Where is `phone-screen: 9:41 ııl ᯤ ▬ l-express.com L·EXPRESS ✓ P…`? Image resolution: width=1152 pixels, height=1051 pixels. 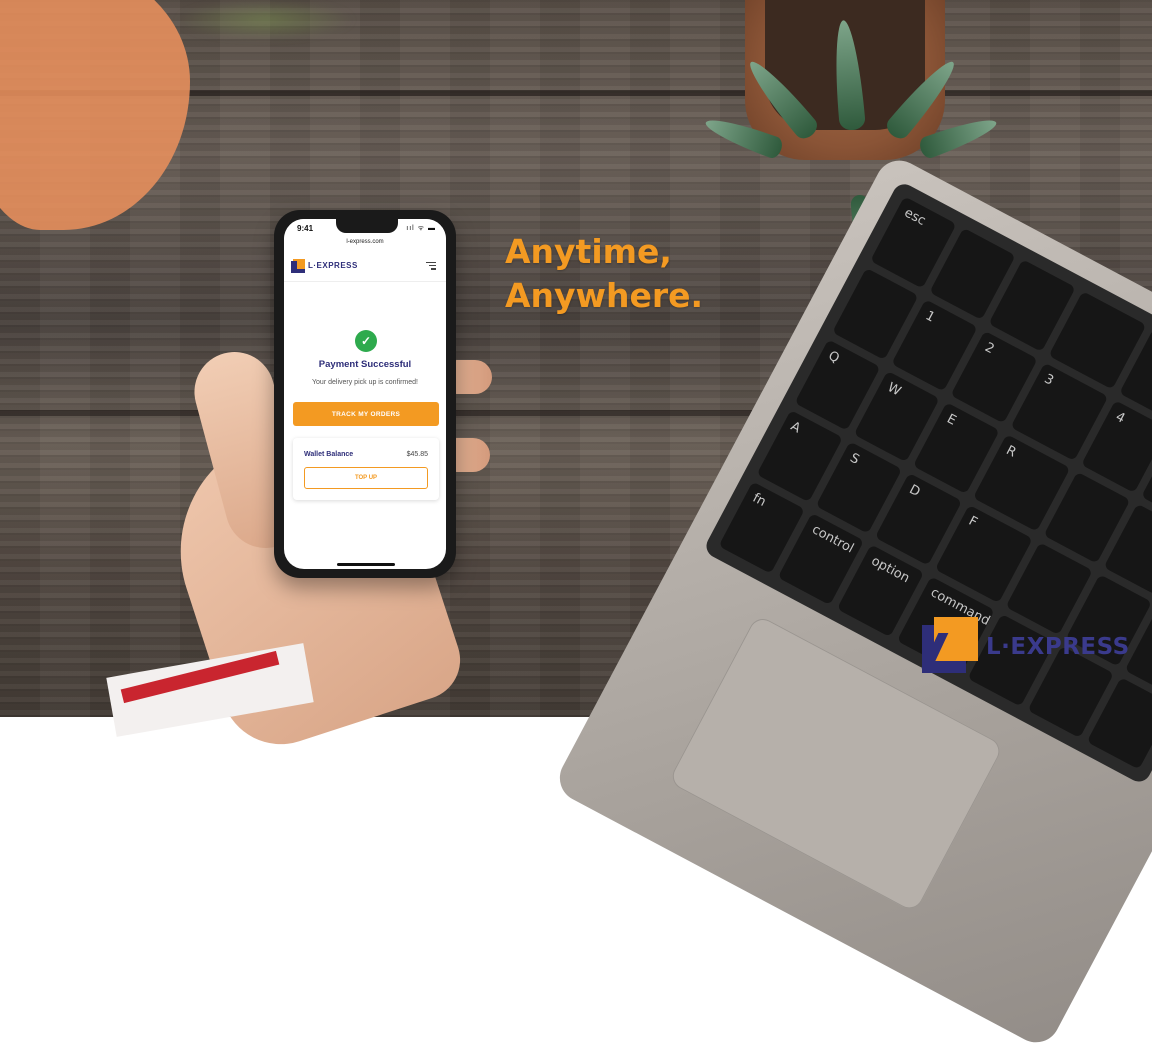 phone-screen: 9:41 ııl ᯤ ▬ l-express.com L·EXPRESS ✓ P… is located at coordinates (365, 394).